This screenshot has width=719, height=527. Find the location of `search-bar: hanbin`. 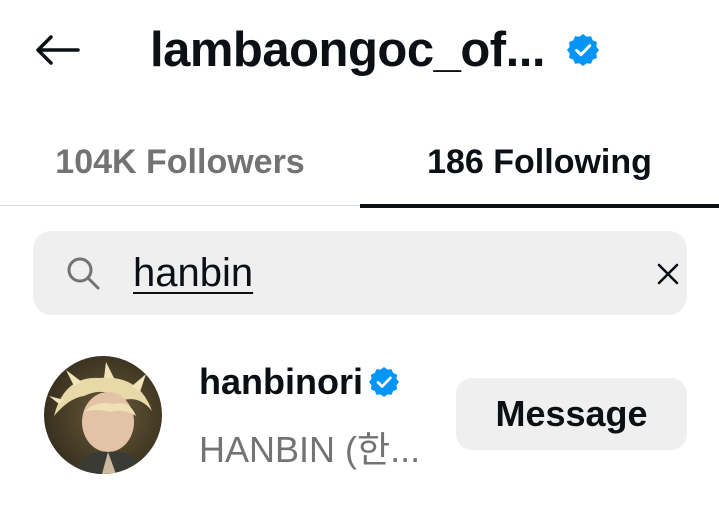

search-bar: hanbin is located at coordinates (360, 273).